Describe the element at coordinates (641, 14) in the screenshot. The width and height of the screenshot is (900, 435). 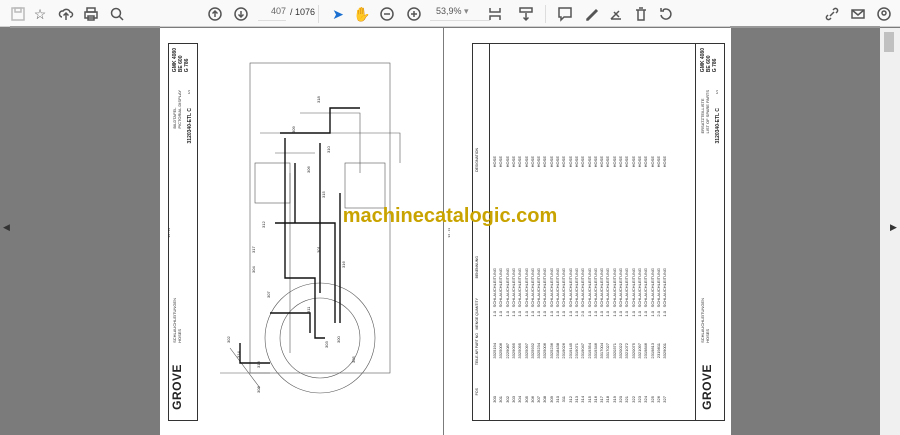
I see `delete-trash-icon` at that location.